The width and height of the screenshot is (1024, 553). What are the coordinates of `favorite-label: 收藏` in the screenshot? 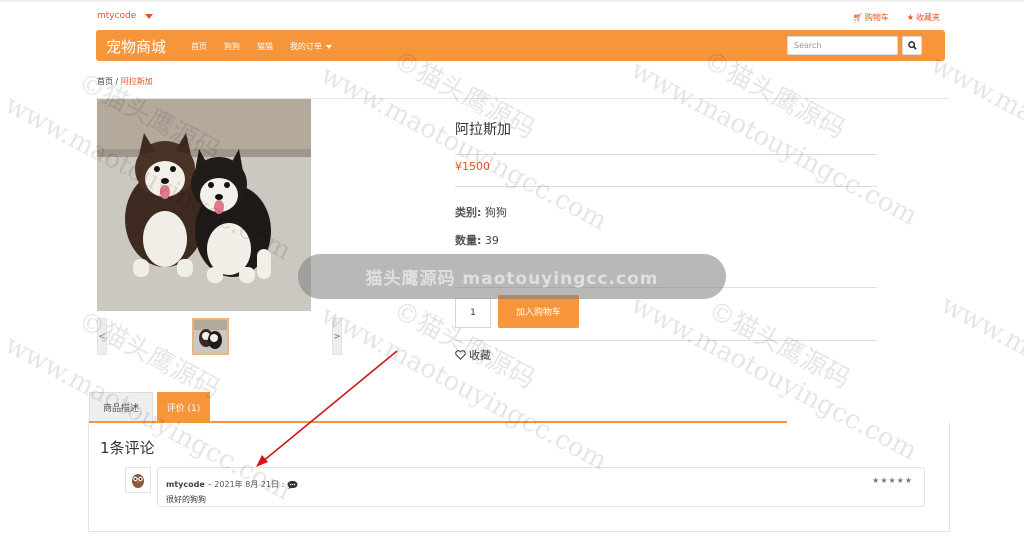 It's located at (480, 355).